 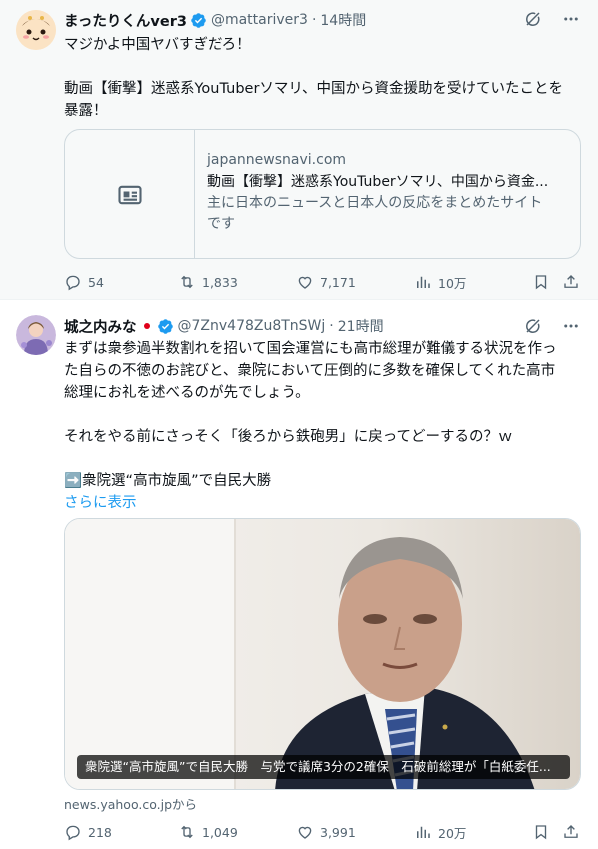 I want to click on handle: @mattariver3, so click(x=259, y=20).